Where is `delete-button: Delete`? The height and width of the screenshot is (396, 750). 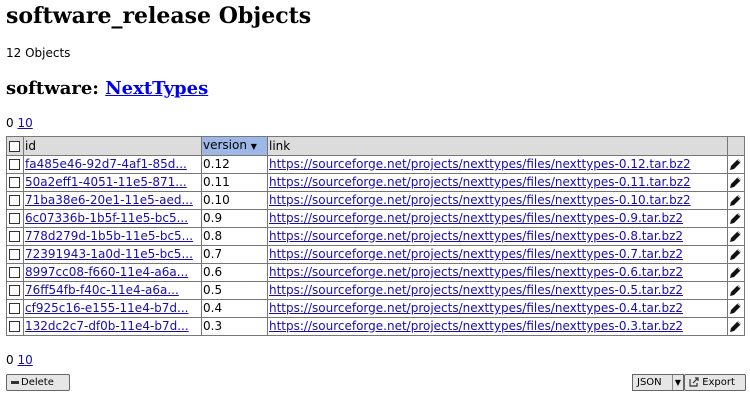
delete-button: Delete is located at coordinates (38, 382).